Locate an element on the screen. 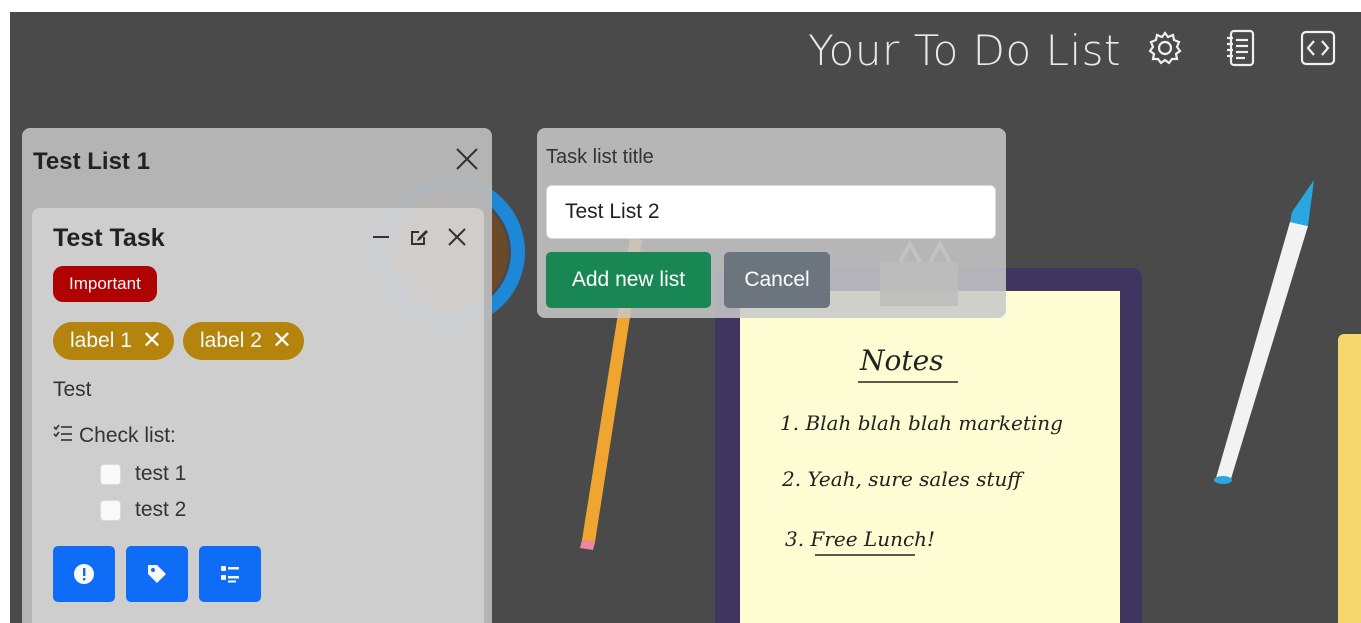 The width and height of the screenshot is (1361, 623). gear-icon is located at coordinates (1165, 48).